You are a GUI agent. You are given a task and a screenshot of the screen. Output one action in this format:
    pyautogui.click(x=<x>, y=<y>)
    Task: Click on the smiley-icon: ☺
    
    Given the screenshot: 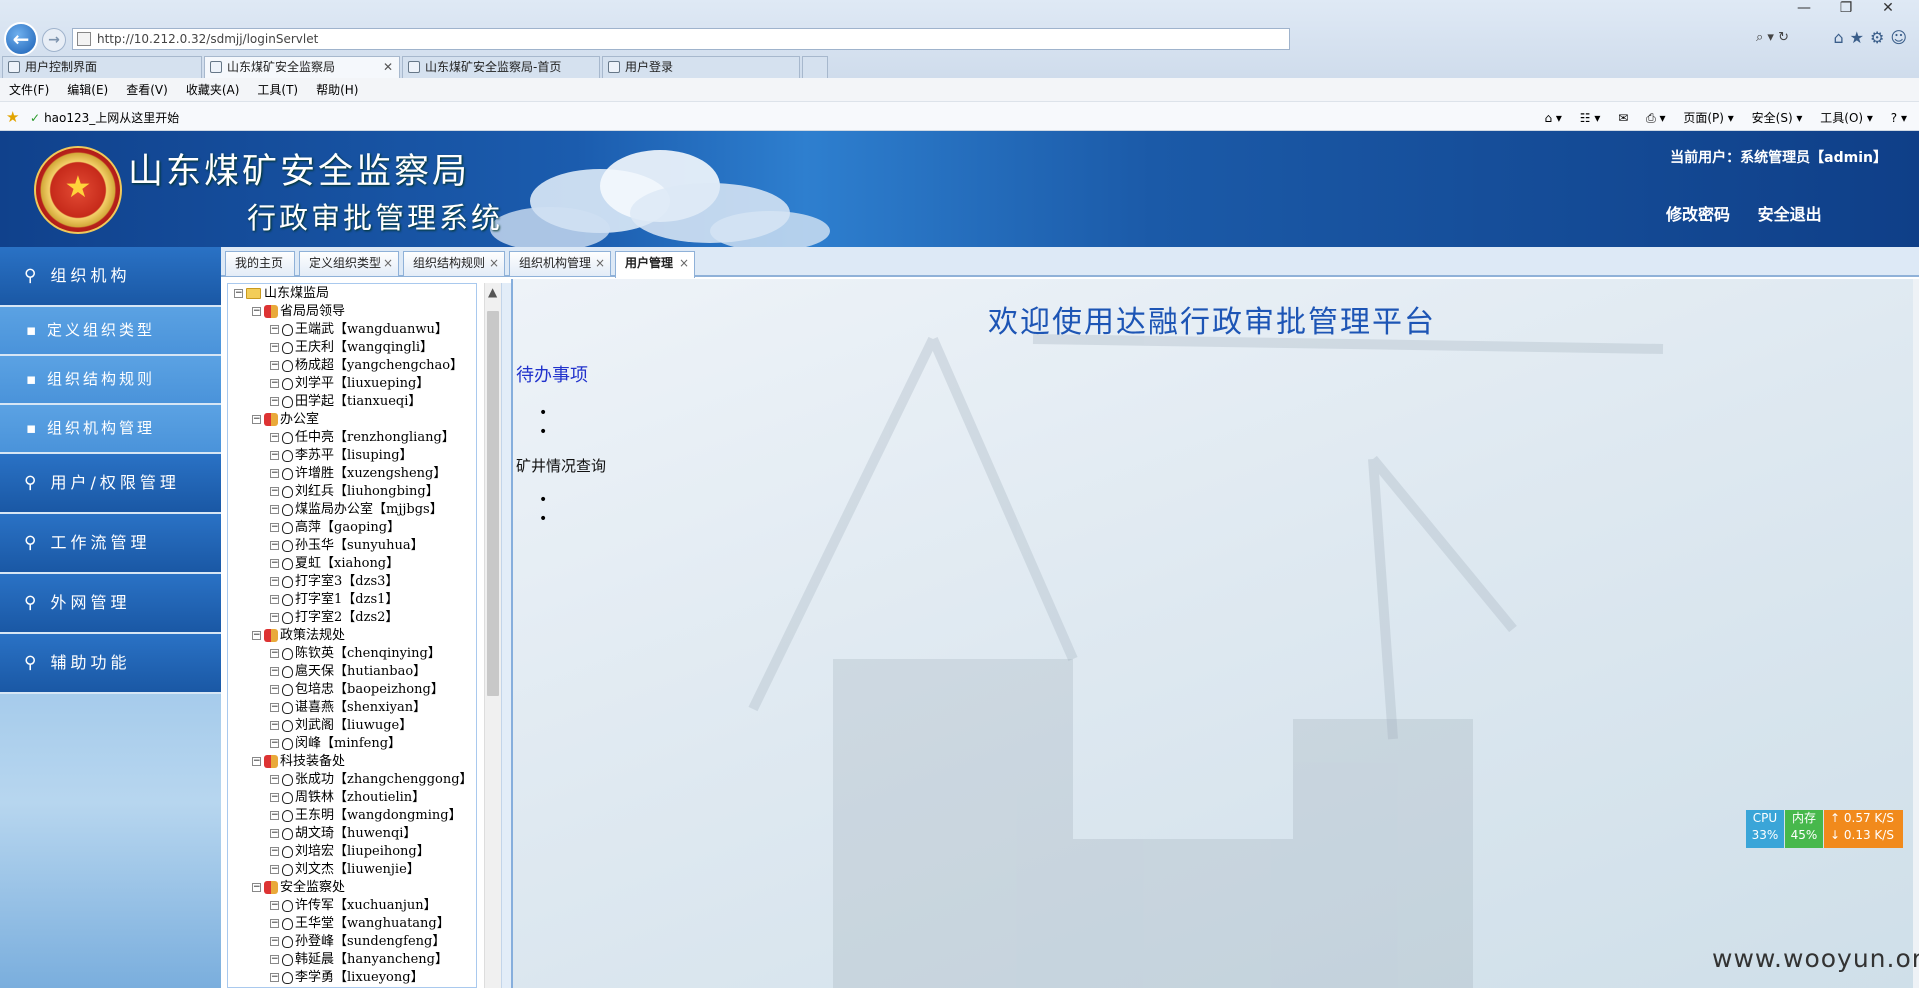 What is the action you would take?
    pyautogui.click(x=1901, y=37)
    